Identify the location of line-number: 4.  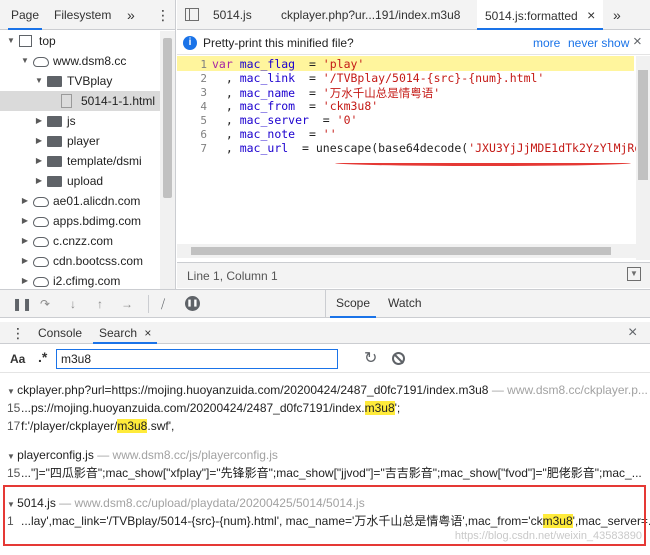
(203, 106).